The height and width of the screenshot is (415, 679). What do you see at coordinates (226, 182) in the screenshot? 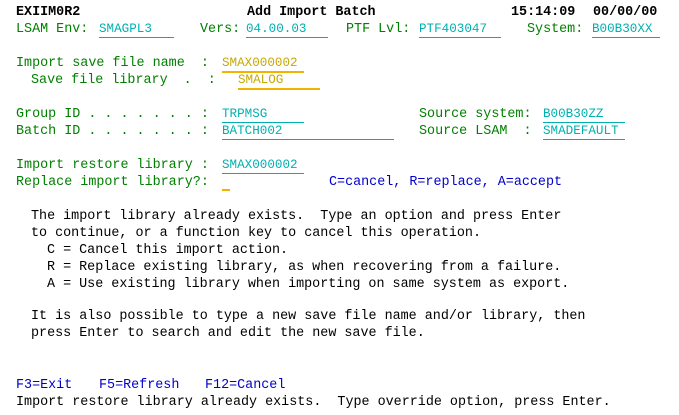
I see `replace-option-input` at bounding box center [226, 182].